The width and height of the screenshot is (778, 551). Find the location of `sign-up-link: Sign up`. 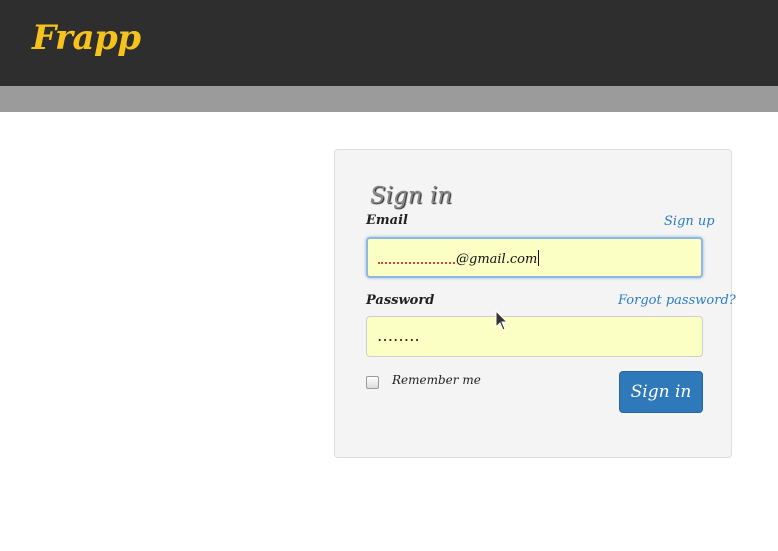

sign-up-link: Sign up is located at coordinates (689, 221).